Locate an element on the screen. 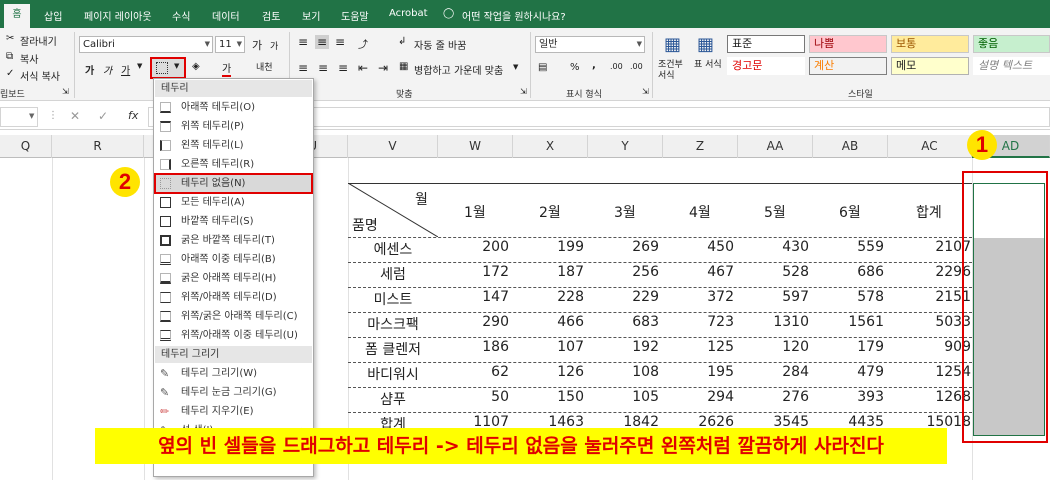 The image size is (1050, 480). align-center-icon: ≡ is located at coordinates (323, 68).